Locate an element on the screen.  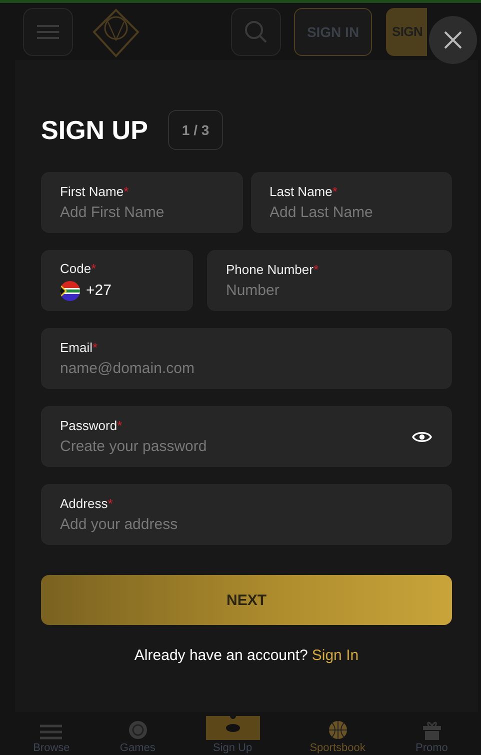
basketball-icon is located at coordinates (338, 730).